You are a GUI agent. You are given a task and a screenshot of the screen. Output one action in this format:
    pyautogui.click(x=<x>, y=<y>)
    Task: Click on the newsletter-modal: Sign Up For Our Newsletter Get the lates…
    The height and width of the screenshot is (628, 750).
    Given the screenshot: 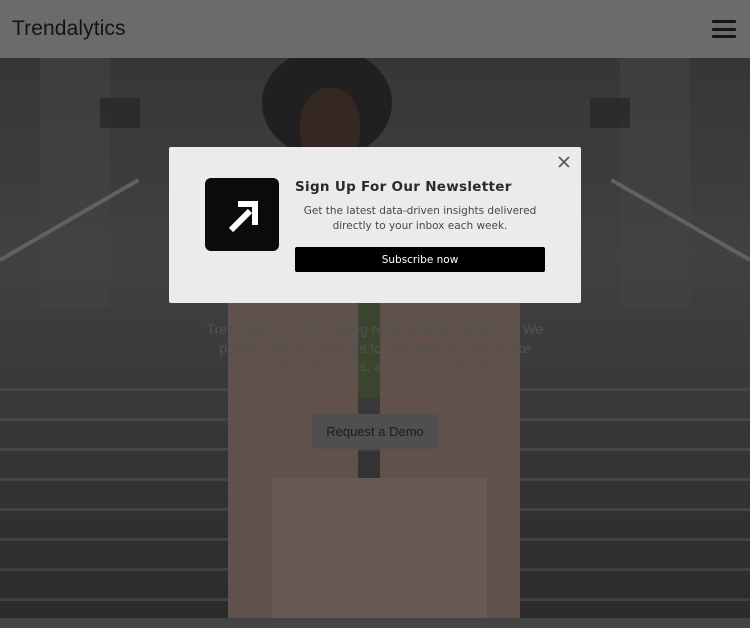 What is the action you would take?
    pyautogui.click(x=375, y=225)
    